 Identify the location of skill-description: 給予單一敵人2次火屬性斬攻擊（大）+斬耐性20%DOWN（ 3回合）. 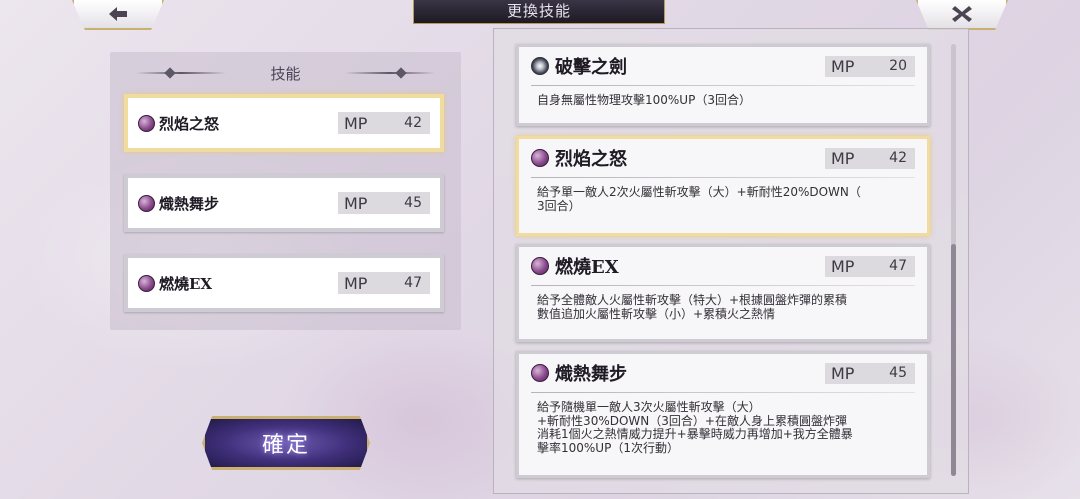
(699, 199).